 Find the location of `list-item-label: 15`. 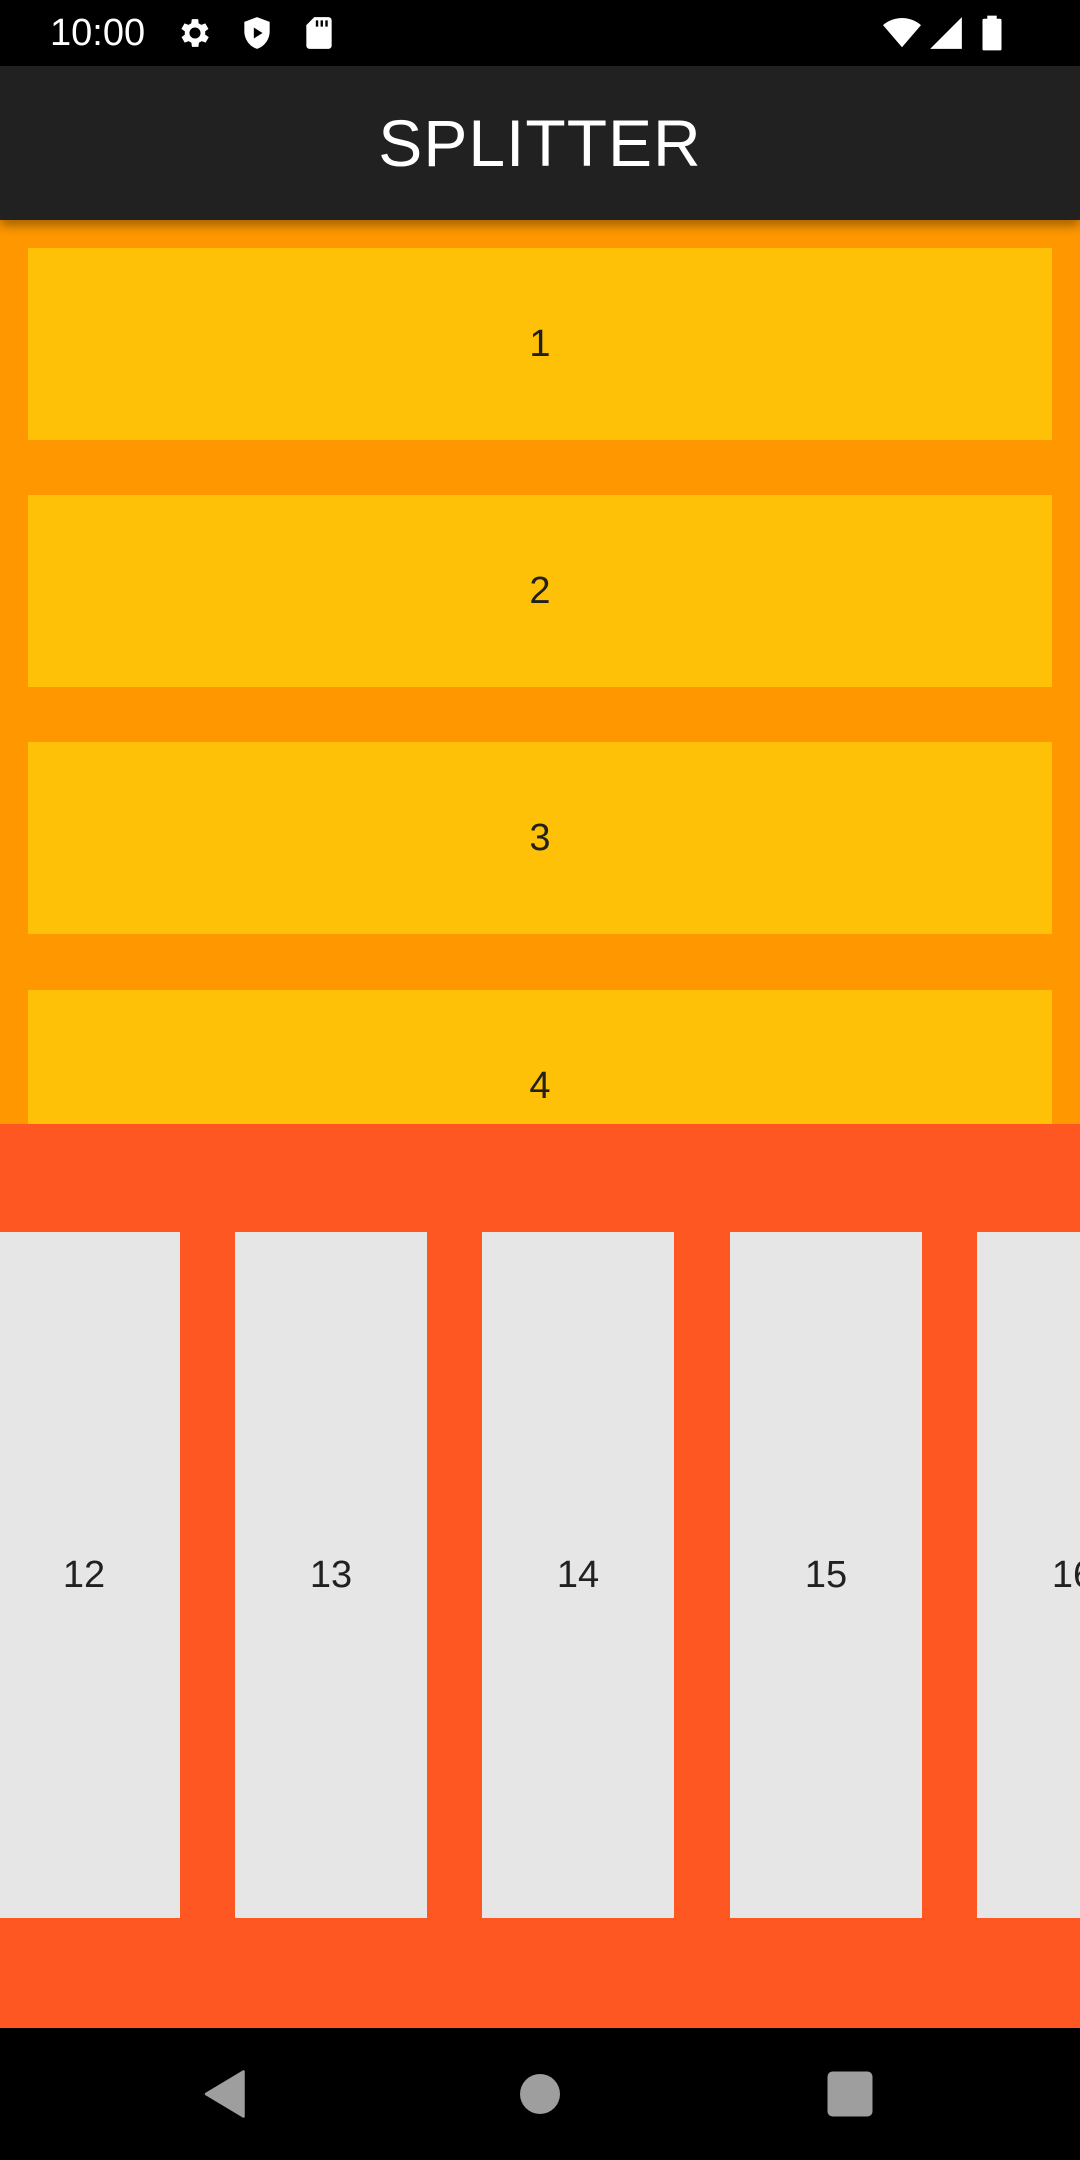

list-item-label: 15 is located at coordinates (826, 1574).